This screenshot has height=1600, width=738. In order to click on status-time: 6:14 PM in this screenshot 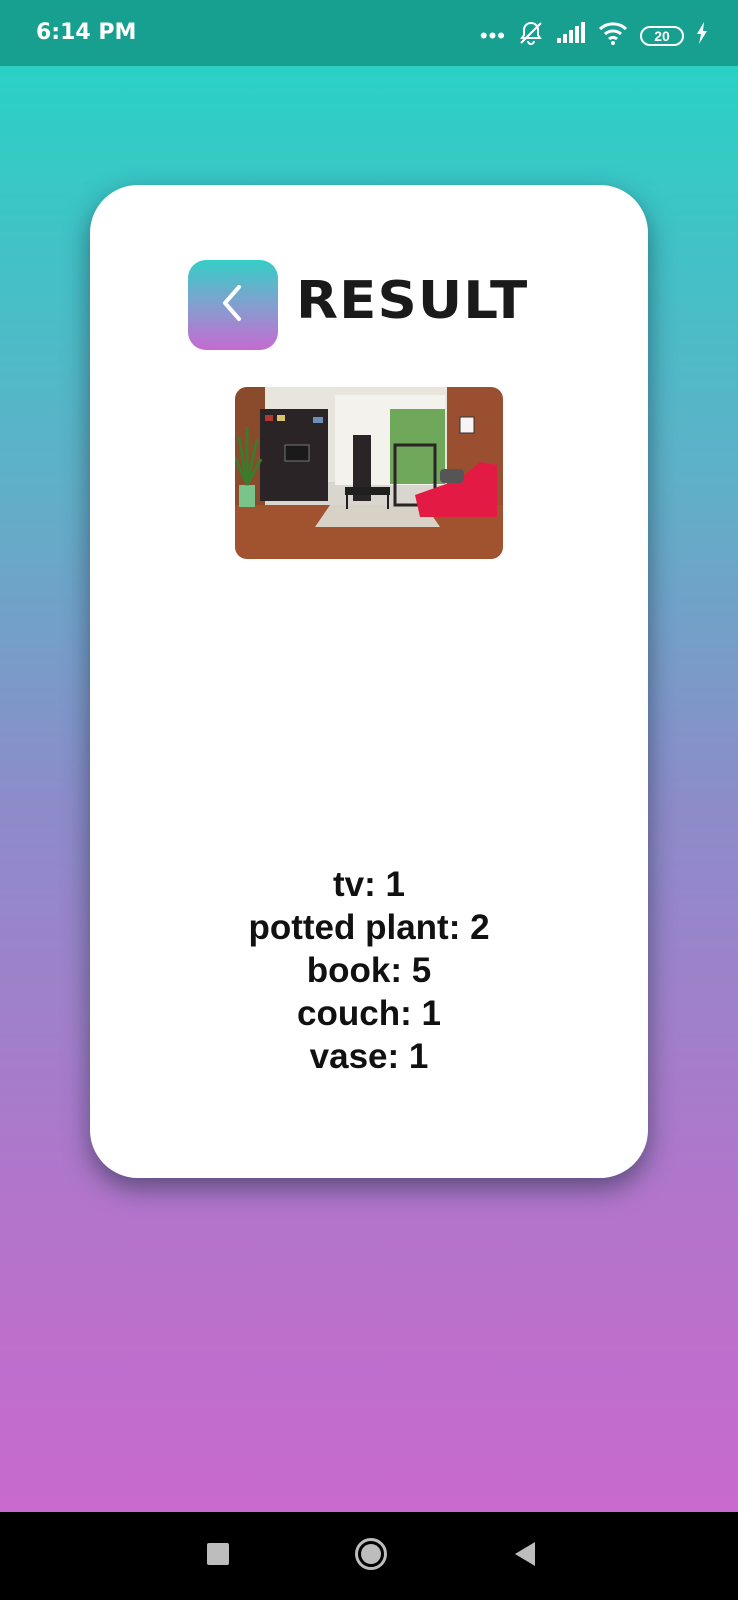, I will do `click(86, 32)`.